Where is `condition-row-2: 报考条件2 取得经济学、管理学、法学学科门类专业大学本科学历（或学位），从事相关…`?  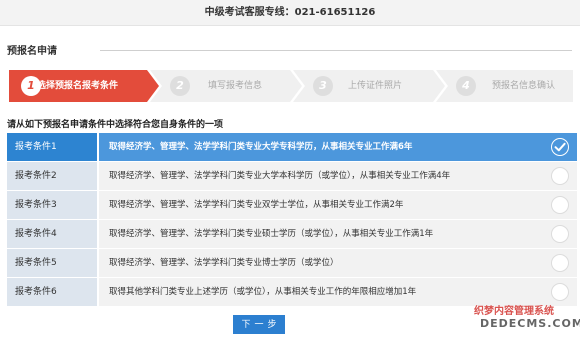
condition-row-2: 报考条件2 取得经济学、管理学、法学学科门类专业大学本科学历（或学位），从事相关… is located at coordinates (292, 176).